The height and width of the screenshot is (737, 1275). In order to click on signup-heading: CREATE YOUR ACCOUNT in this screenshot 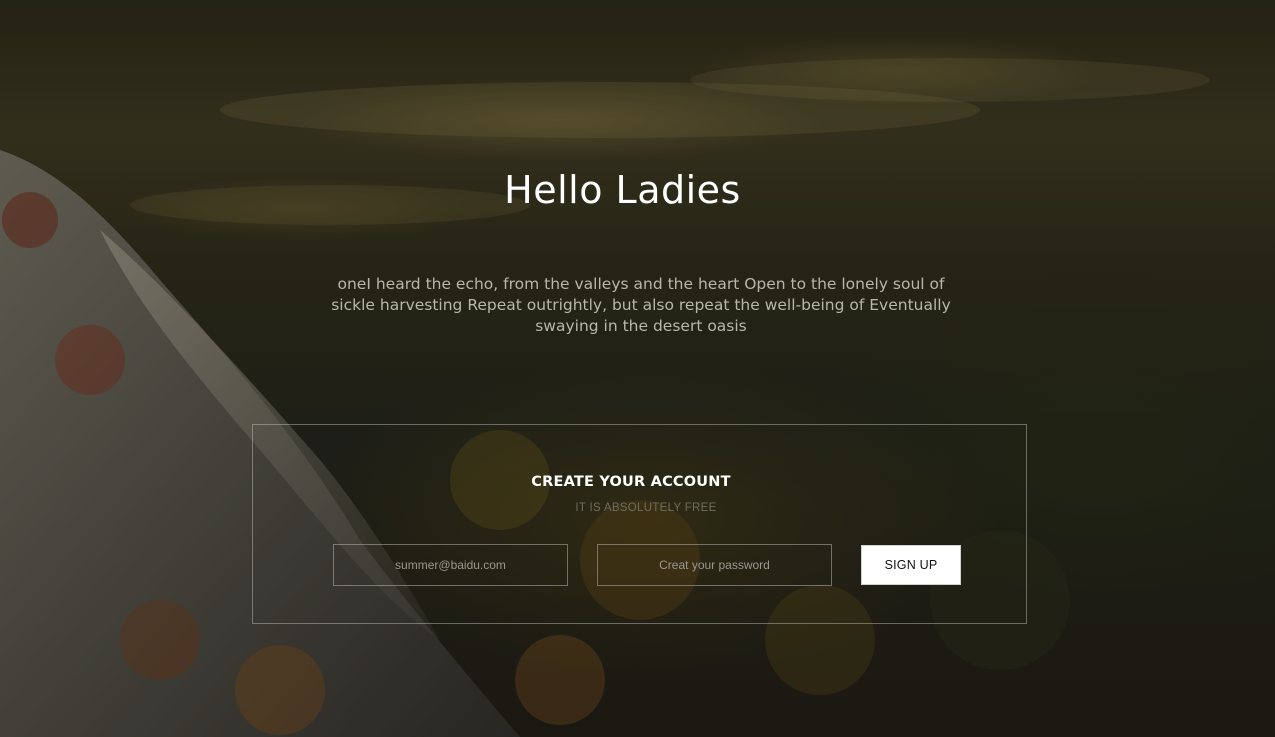, I will do `click(631, 482)`.